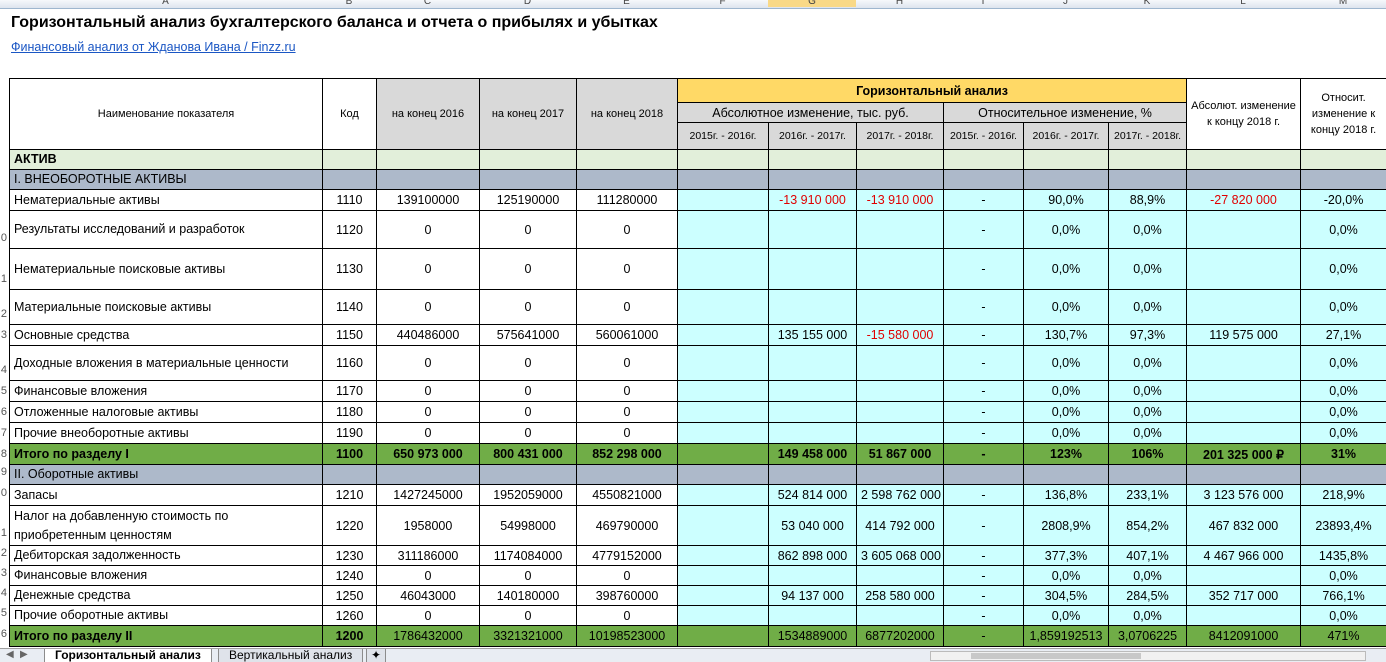 The width and height of the screenshot is (1386, 662). Describe the element at coordinates (1147, 335) in the screenshot. I see `cell-r3: 97,3%` at that location.